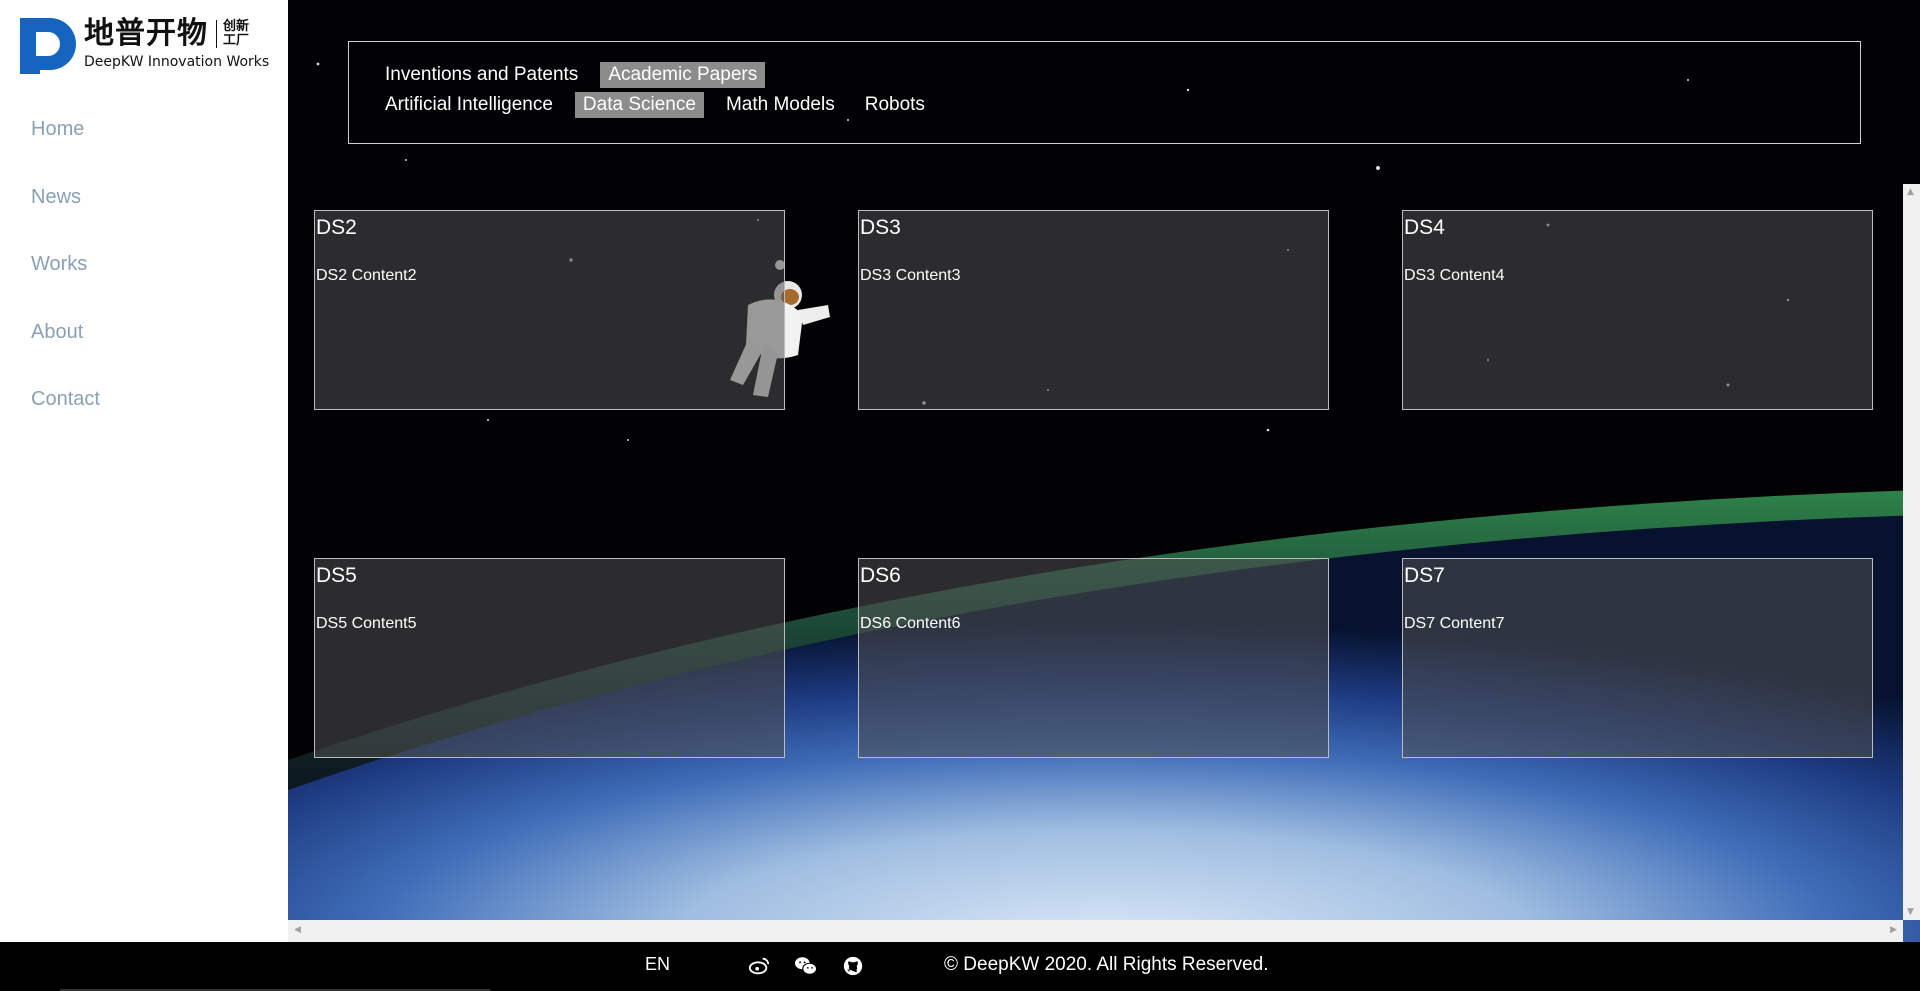  I want to click on card-title: DS3, so click(880, 227).